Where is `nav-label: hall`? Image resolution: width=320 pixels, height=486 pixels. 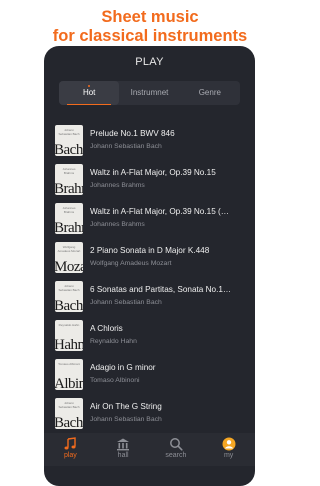 nav-label: hall is located at coordinates (123, 455).